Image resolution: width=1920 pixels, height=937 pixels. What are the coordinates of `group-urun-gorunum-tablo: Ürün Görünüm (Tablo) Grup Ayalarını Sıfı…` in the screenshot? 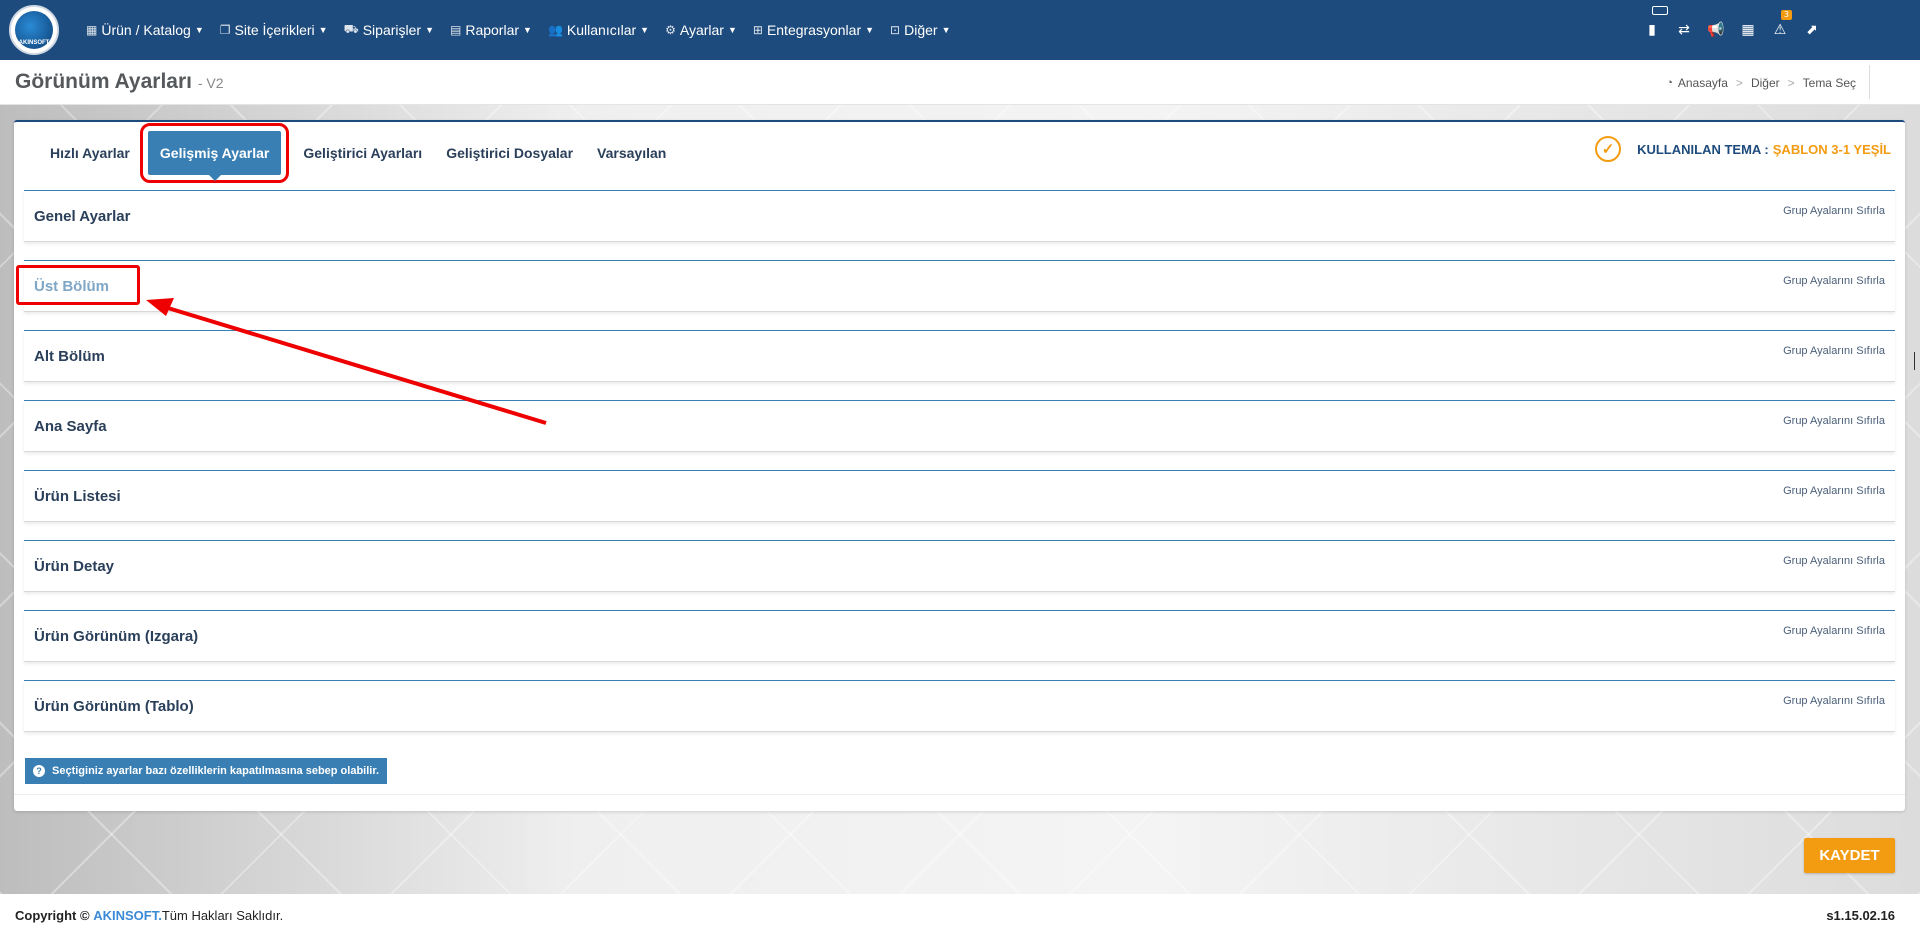 It's located at (959, 706).